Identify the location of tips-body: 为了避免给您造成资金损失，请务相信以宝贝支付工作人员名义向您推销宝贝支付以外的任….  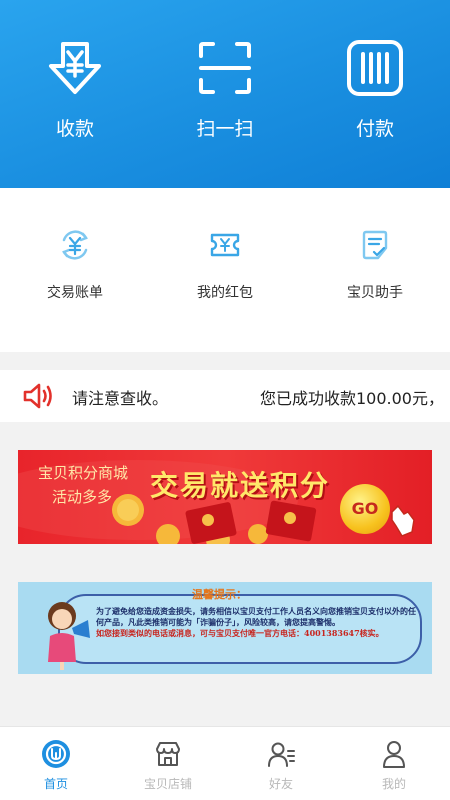
(256, 622).